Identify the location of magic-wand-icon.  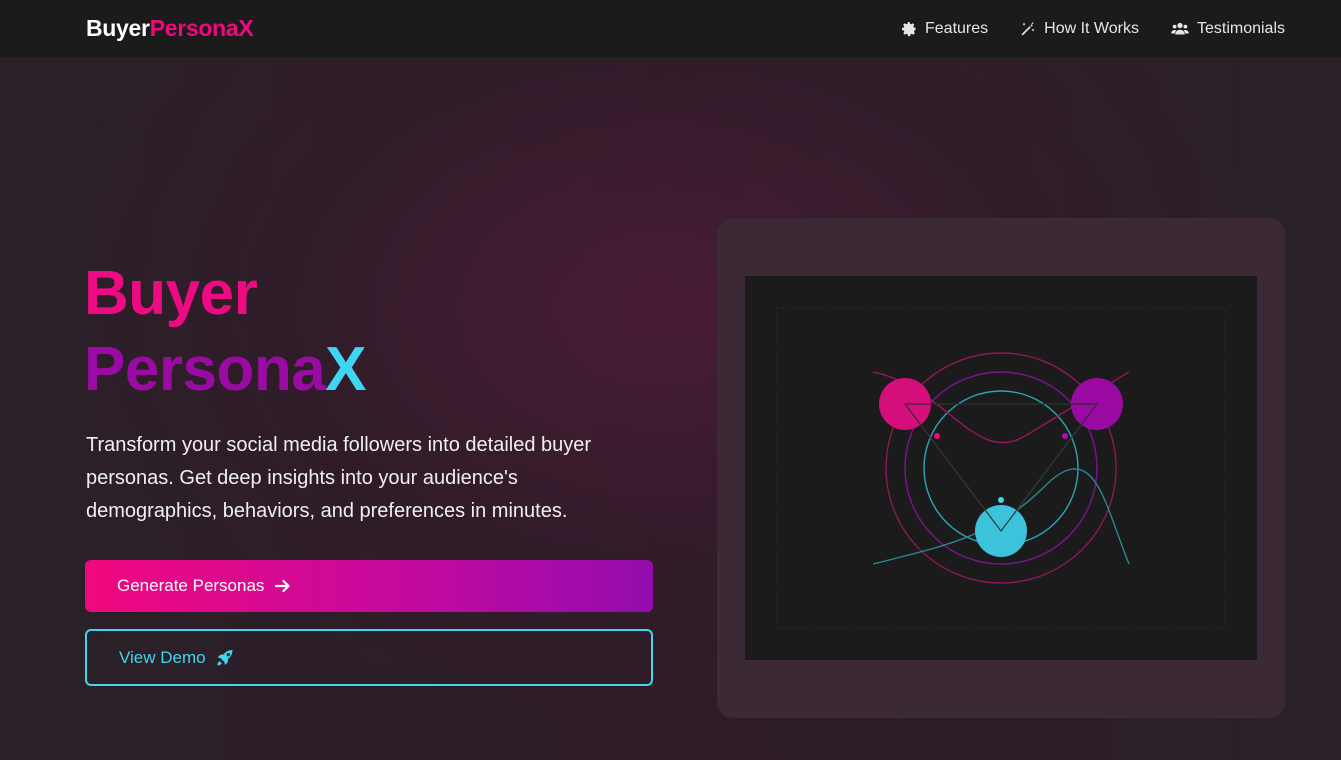
(1028, 29).